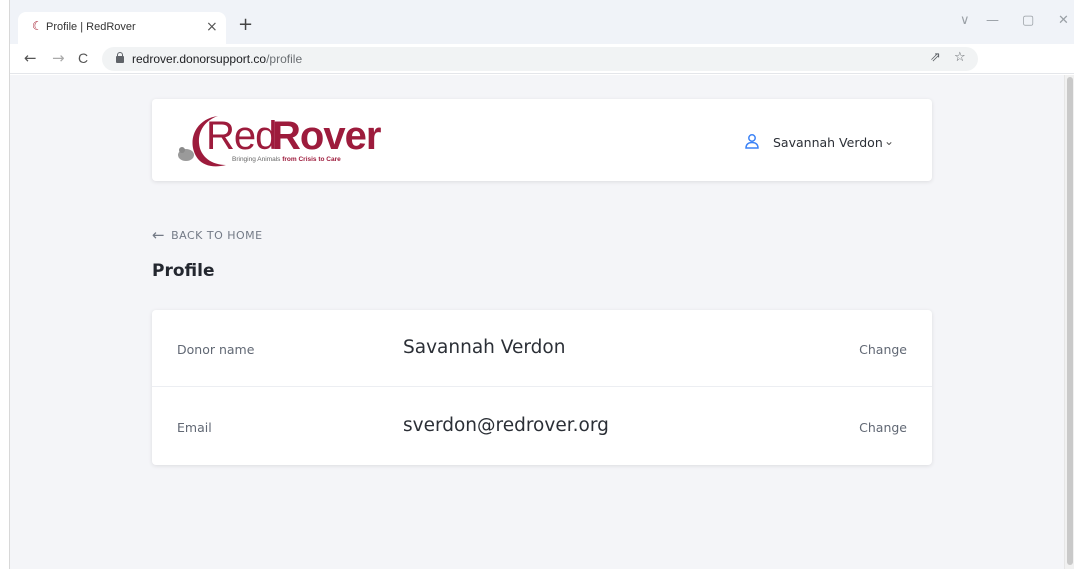  Describe the element at coordinates (217, 235) in the screenshot. I see `back-to-home-label: BACK TO HOME` at that location.